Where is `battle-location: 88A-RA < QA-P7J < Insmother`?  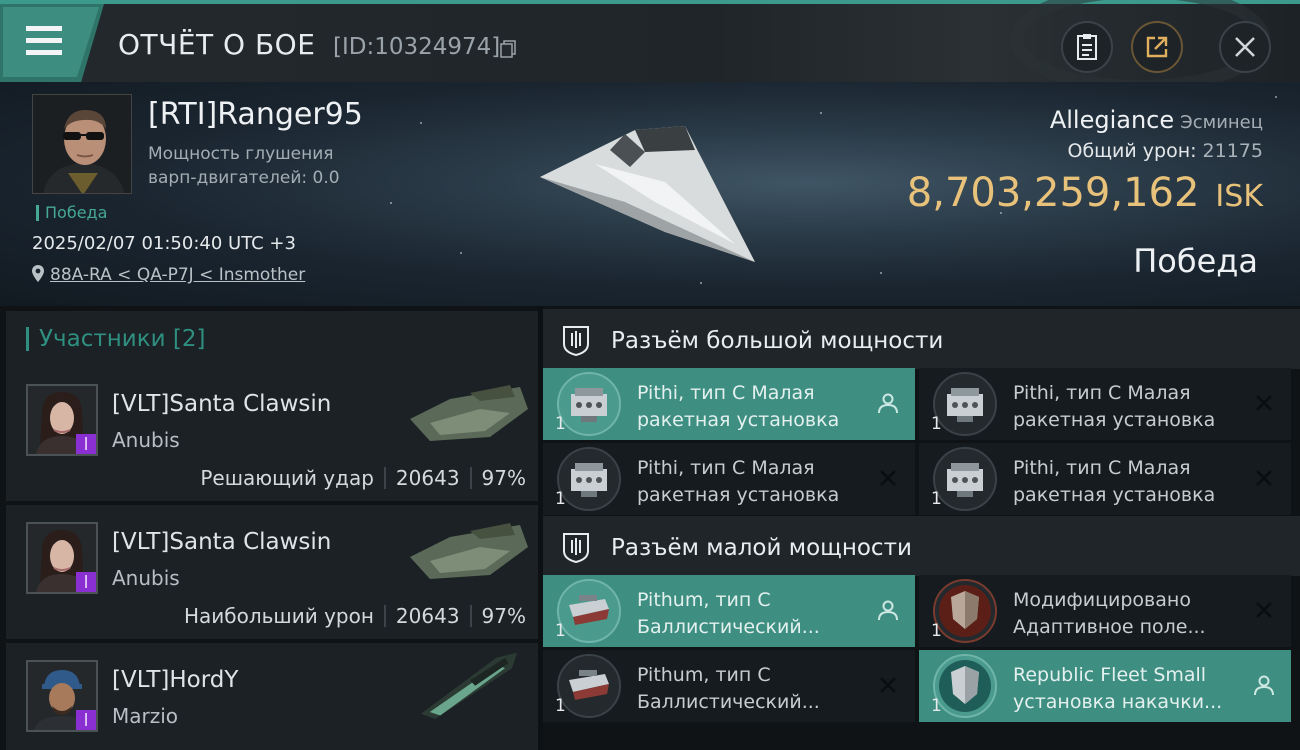 battle-location: 88A-RA < QA-P7J < Insmother is located at coordinates (168, 275).